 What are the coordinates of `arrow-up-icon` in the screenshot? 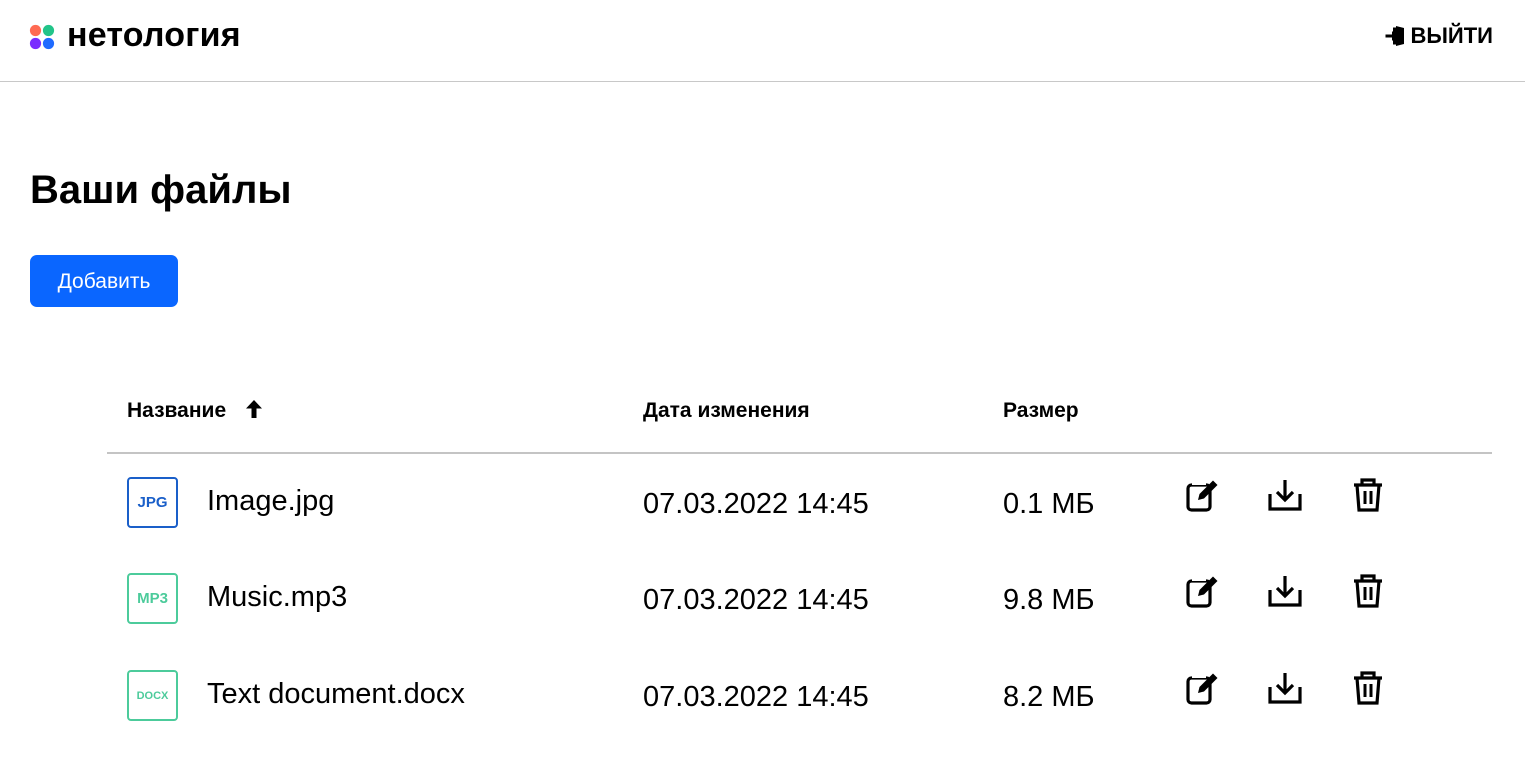 It's located at (254, 409).